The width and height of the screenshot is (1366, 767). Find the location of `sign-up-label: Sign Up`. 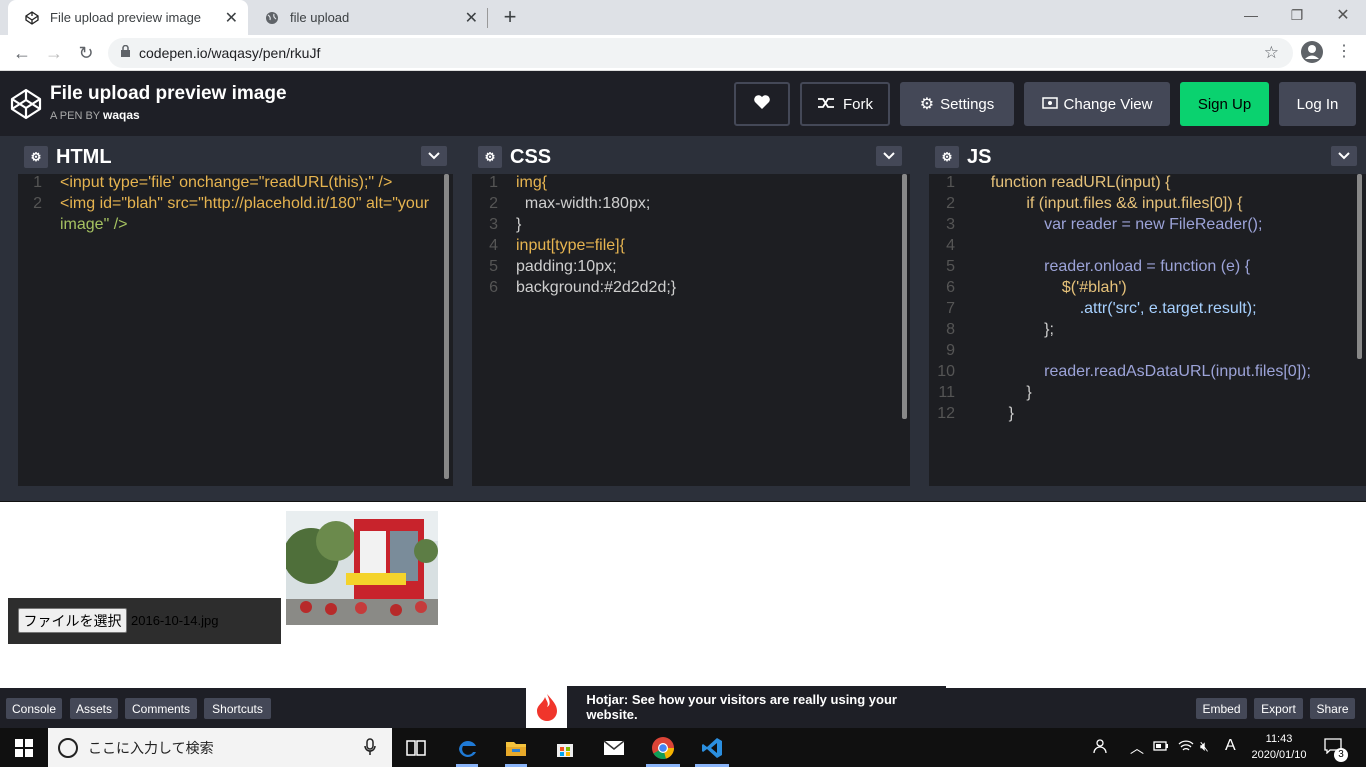

sign-up-label: Sign Up is located at coordinates (1224, 104).